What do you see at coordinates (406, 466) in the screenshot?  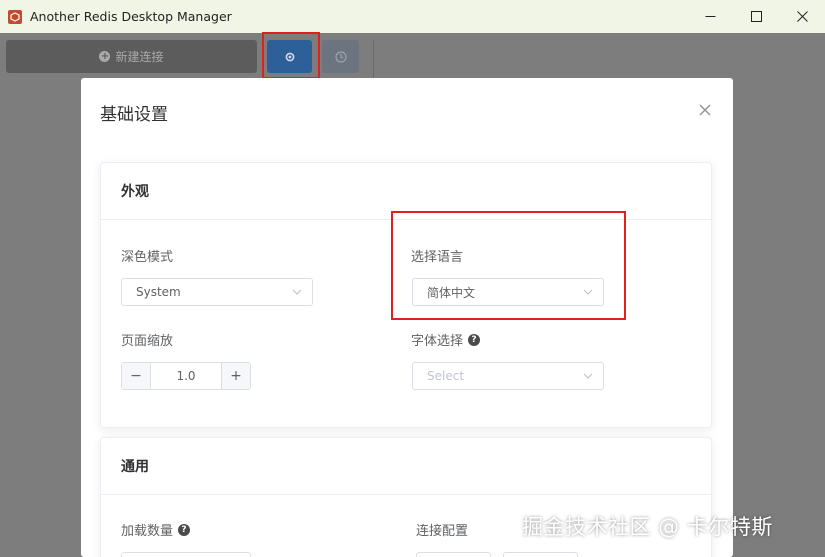 I see `general-header: 通用` at bounding box center [406, 466].